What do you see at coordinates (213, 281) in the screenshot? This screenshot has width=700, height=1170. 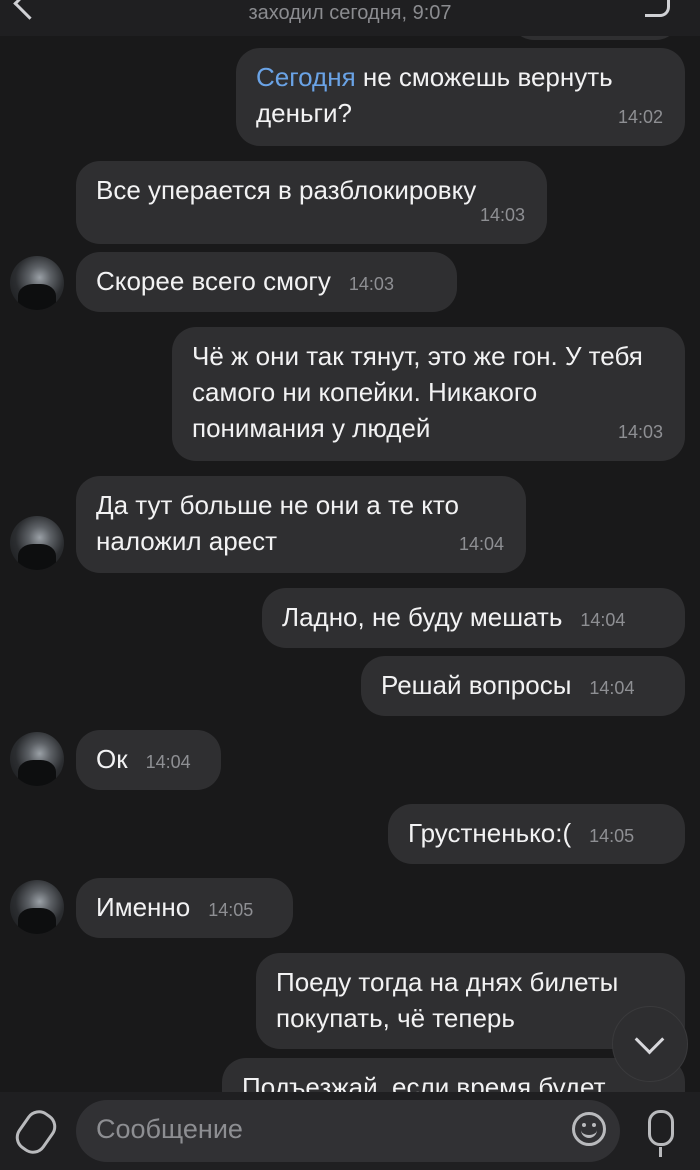 I see `message-text: Скорее всего смогу` at bounding box center [213, 281].